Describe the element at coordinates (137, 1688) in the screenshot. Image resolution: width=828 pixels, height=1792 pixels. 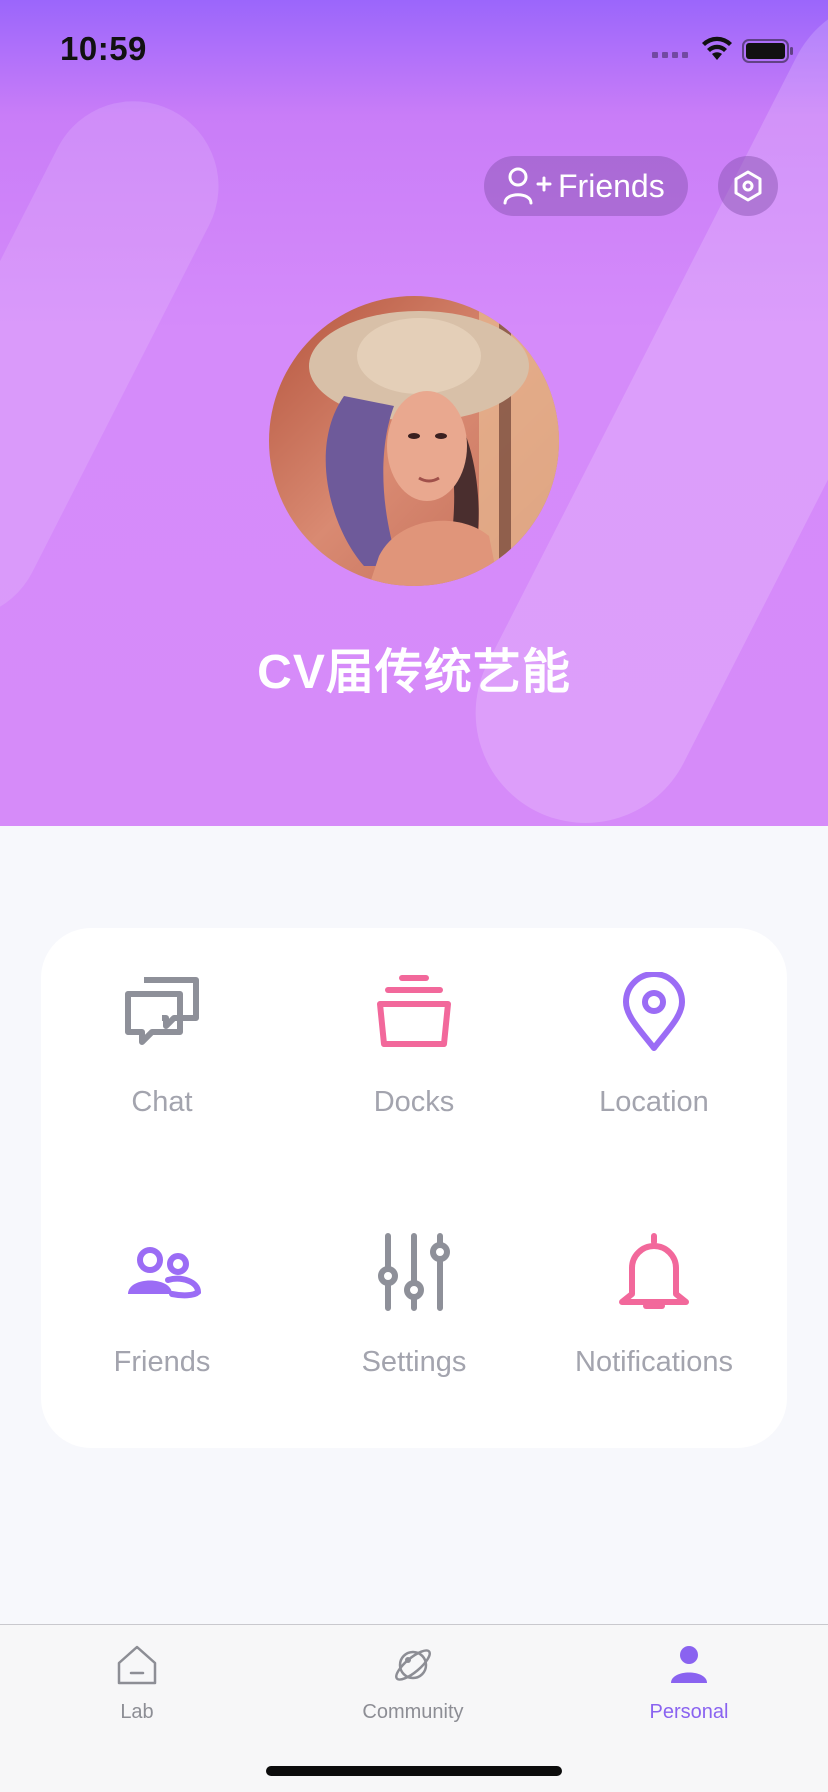
I see `tab-lab: Lab` at that location.